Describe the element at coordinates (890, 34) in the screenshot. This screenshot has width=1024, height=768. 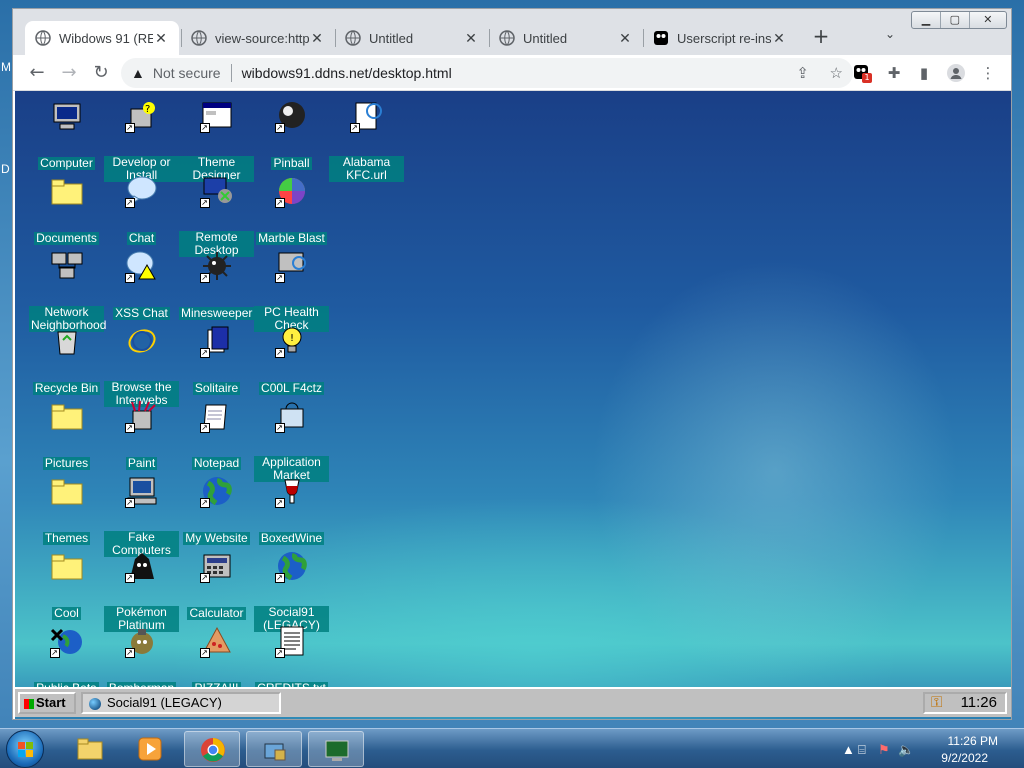
I see `tab-search-button: ⌄` at that location.